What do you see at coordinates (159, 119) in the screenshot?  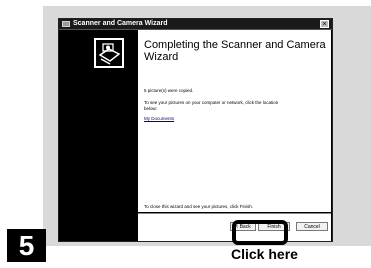 I see `my-documents-link: My Documents` at bounding box center [159, 119].